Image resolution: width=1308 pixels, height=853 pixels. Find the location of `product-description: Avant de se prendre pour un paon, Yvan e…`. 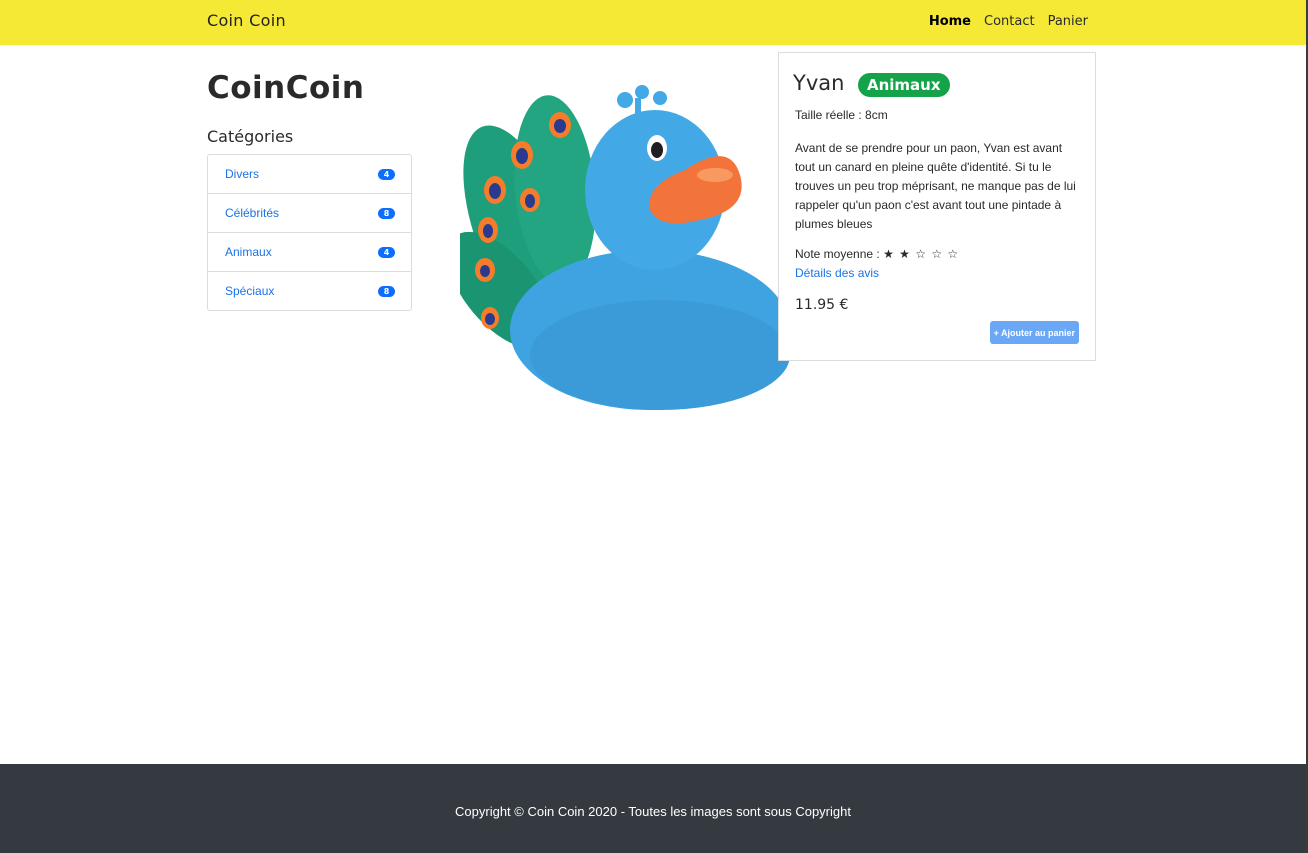

product-description: Avant de se prendre pour un paon, Yvan e… is located at coordinates (935, 186).